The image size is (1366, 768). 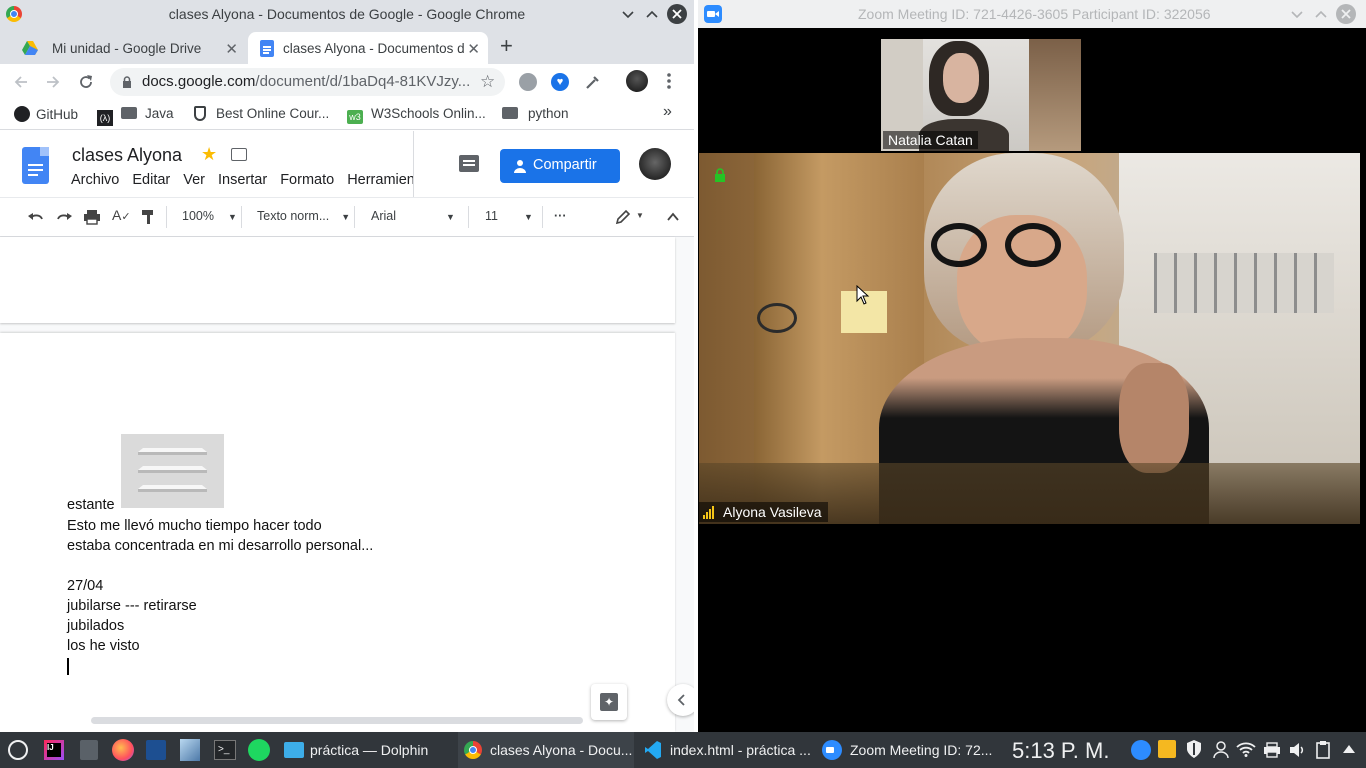 I want to click on redo-icon, so click(x=64, y=217).